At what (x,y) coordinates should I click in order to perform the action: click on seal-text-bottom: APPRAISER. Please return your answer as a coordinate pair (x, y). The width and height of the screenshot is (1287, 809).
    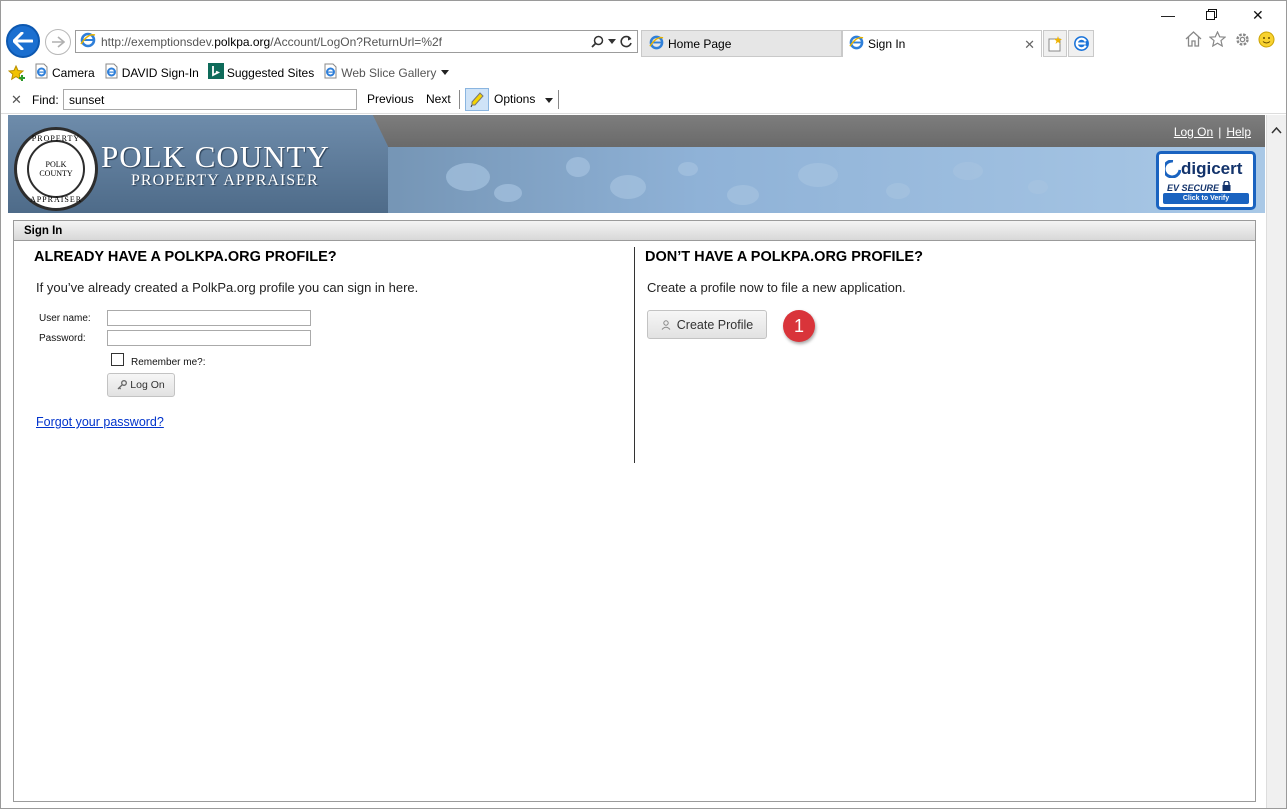
    Looking at the image, I should click on (56, 199).